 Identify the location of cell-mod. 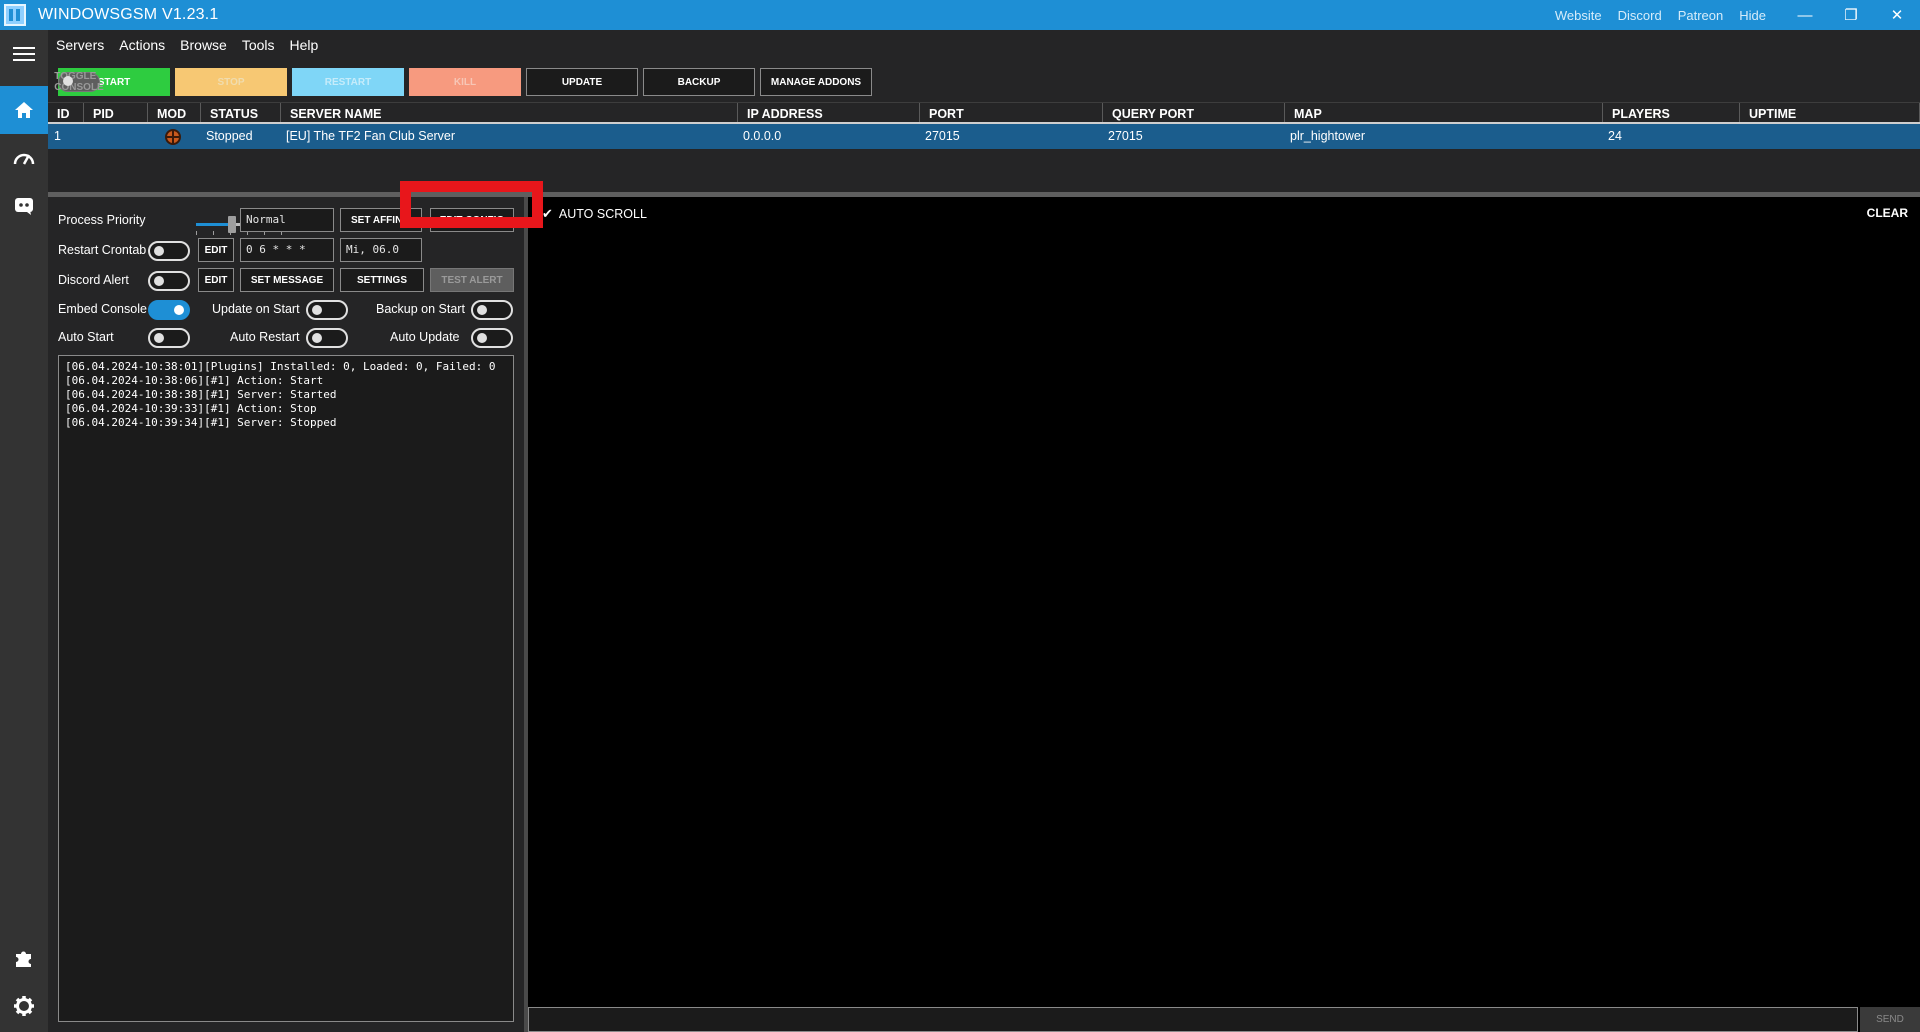
(174, 136).